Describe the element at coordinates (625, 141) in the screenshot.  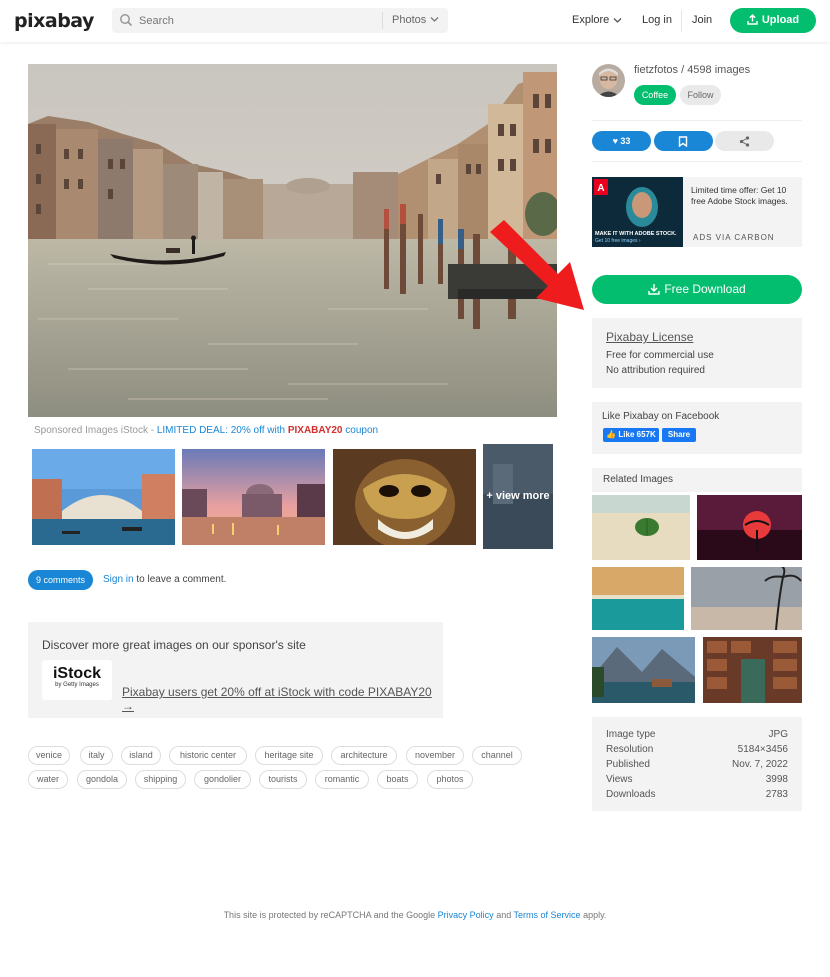
I see `like-count: 33` at that location.